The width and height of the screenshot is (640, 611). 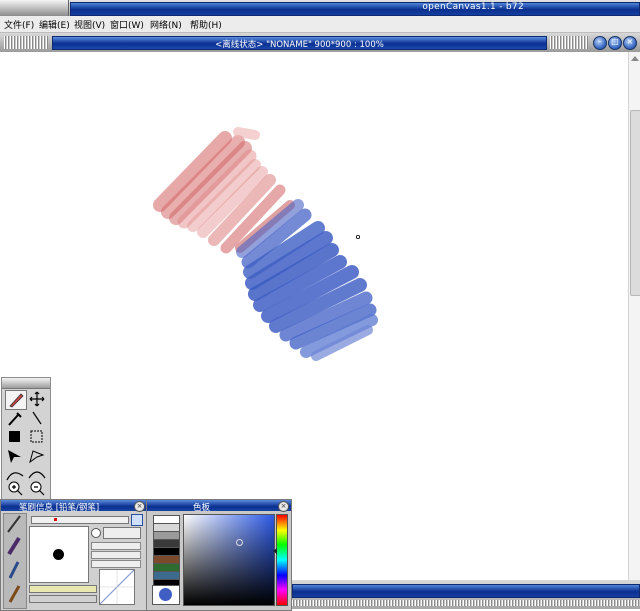 What do you see at coordinates (473, 7) in the screenshot?
I see `app-title: openCanvas1.1 - b72` at bounding box center [473, 7].